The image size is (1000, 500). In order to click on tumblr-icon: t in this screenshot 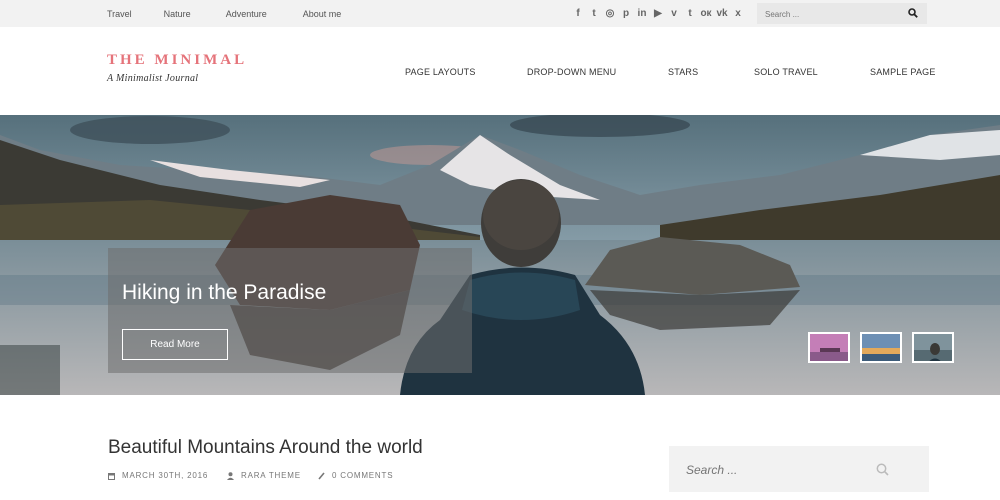, I will do `click(690, 13)`.